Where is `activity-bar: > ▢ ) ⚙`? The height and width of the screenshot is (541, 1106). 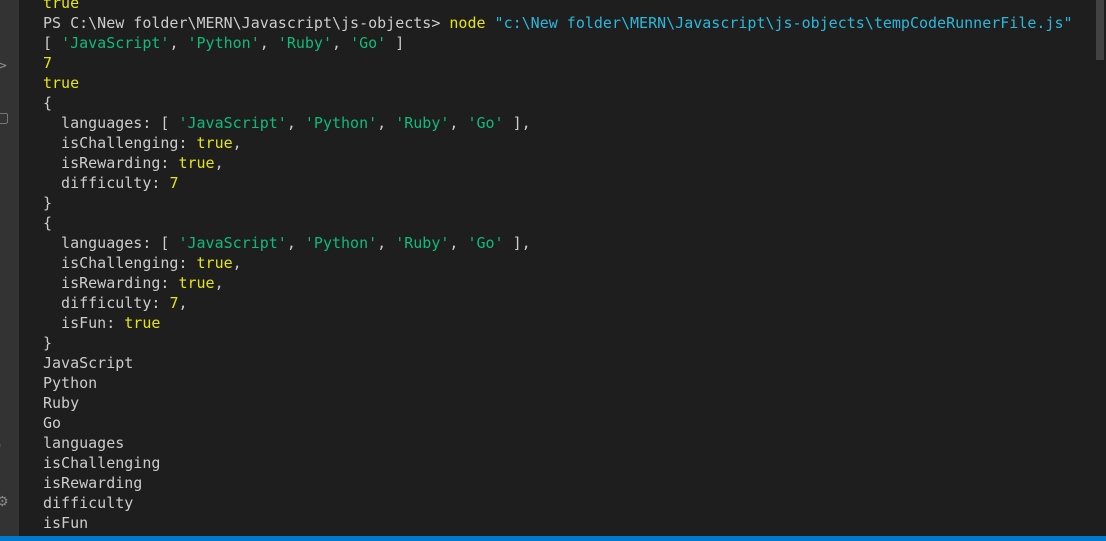 activity-bar: > ▢ ) ⚙ is located at coordinates (9, 268).